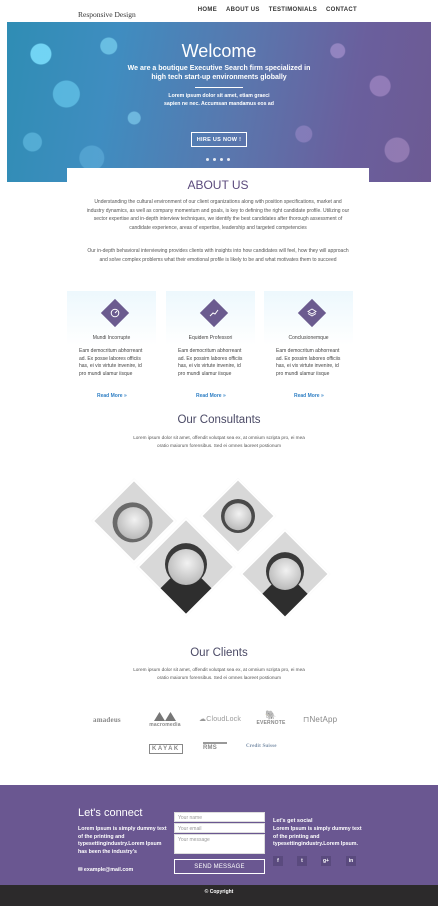 The width and height of the screenshot is (438, 906). What do you see at coordinates (219, 866) in the screenshot?
I see `send-message-button: SEND MESSAGE` at bounding box center [219, 866].